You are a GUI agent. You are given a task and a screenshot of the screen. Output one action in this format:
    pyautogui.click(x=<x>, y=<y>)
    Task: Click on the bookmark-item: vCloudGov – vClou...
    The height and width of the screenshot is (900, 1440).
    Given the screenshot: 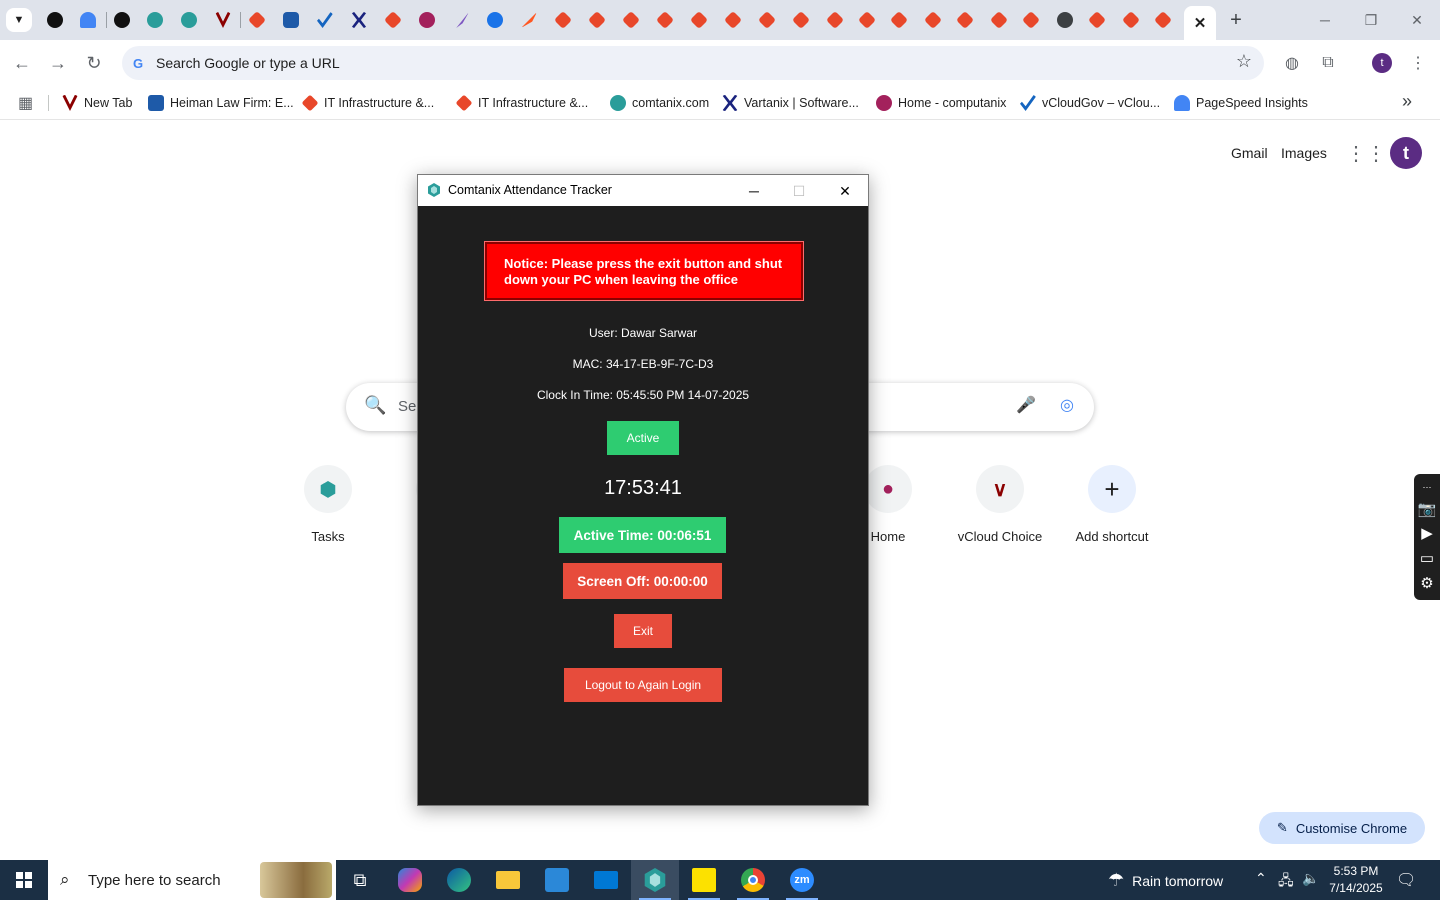 What is the action you would take?
    pyautogui.click(x=1090, y=103)
    